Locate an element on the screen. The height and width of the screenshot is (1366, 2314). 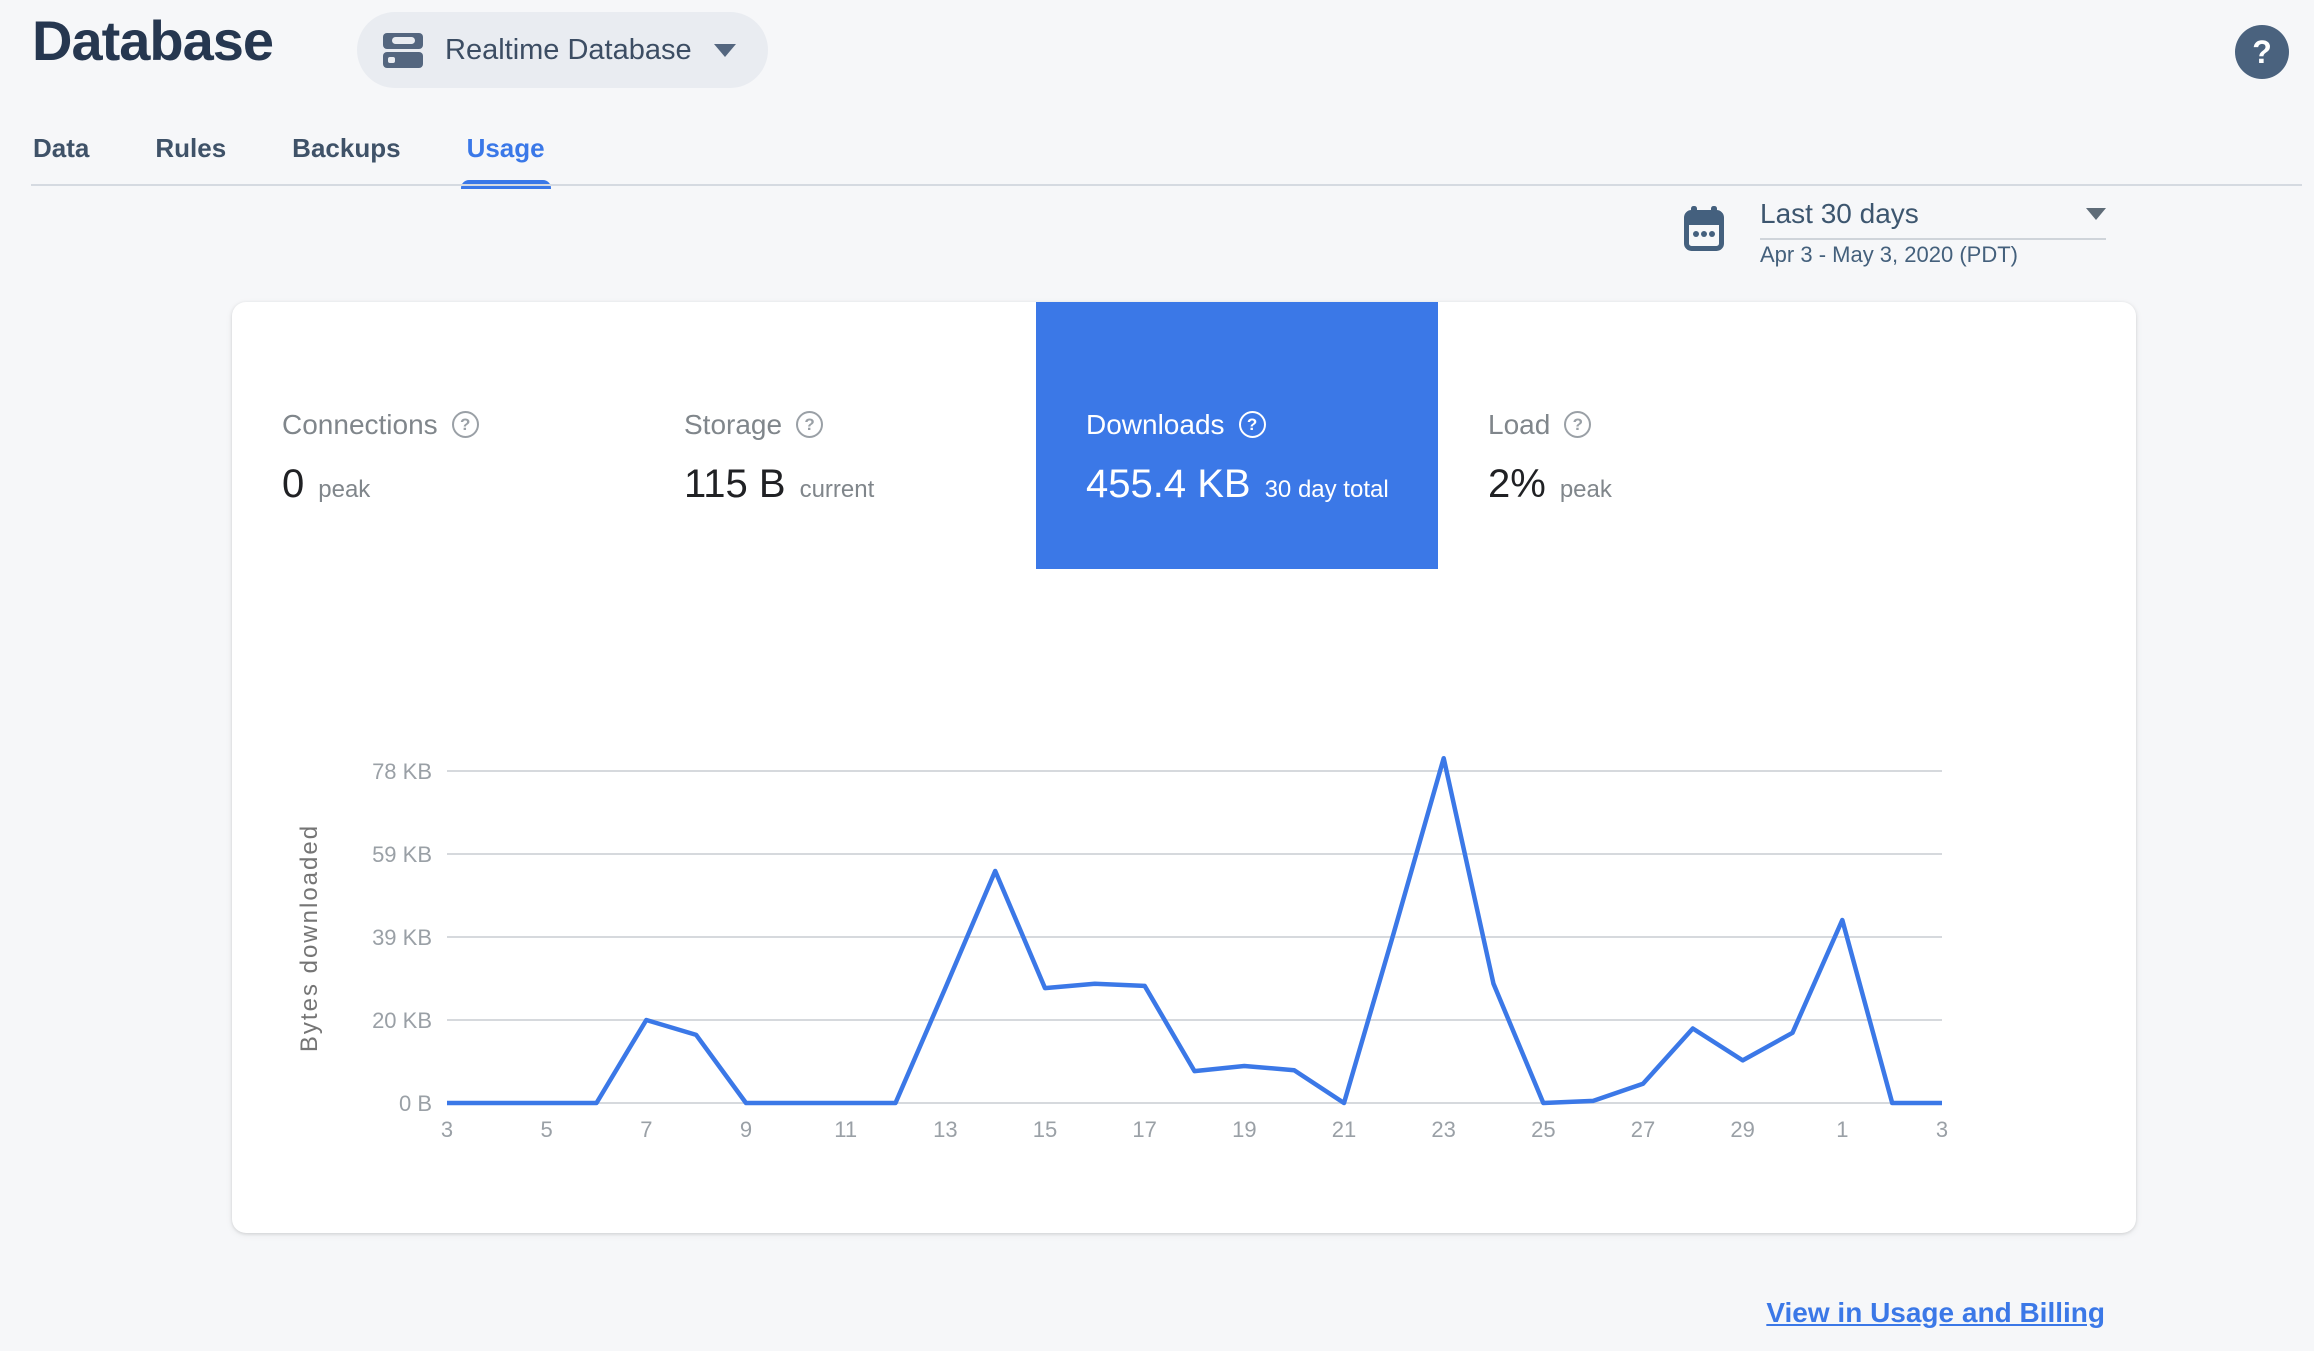
x-tick-label: 9 is located at coordinates (746, 1129).